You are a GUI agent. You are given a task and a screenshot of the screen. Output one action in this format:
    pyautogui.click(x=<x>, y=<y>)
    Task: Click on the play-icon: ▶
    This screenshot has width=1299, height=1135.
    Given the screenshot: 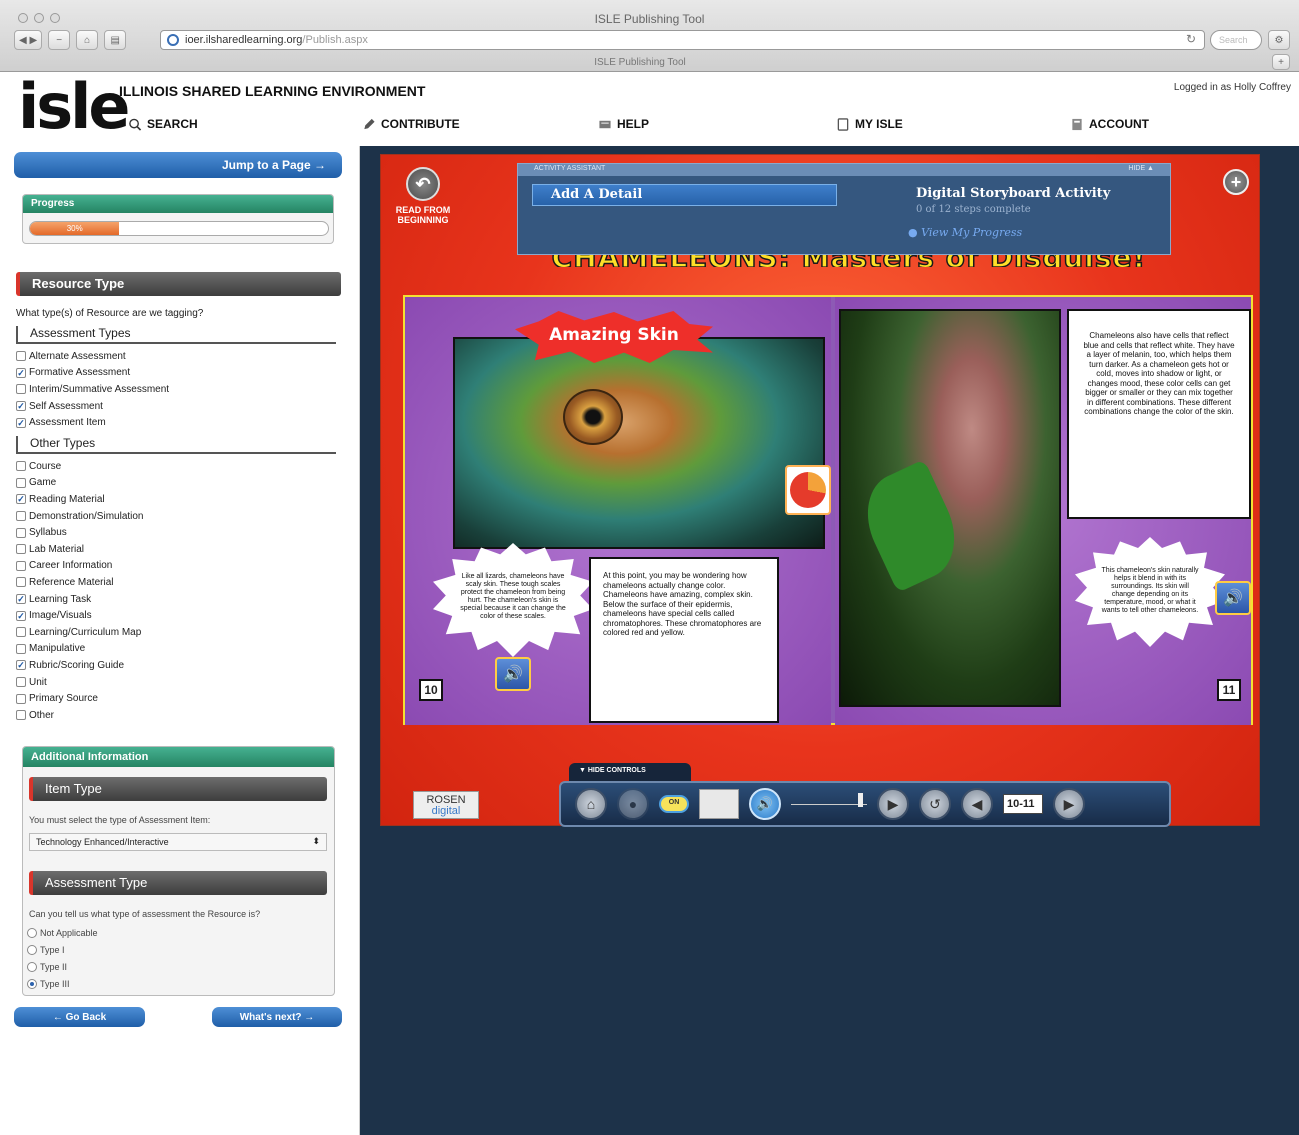 What is the action you would take?
    pyautogui.click(x=893, y=804)
    